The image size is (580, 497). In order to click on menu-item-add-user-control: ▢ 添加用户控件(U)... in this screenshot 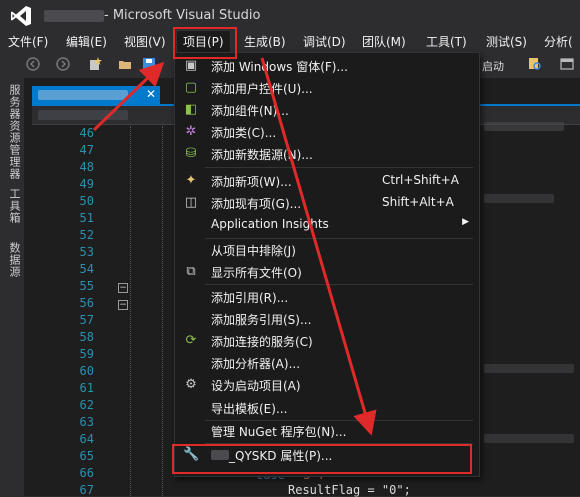, I will do `click(327, 88)`.